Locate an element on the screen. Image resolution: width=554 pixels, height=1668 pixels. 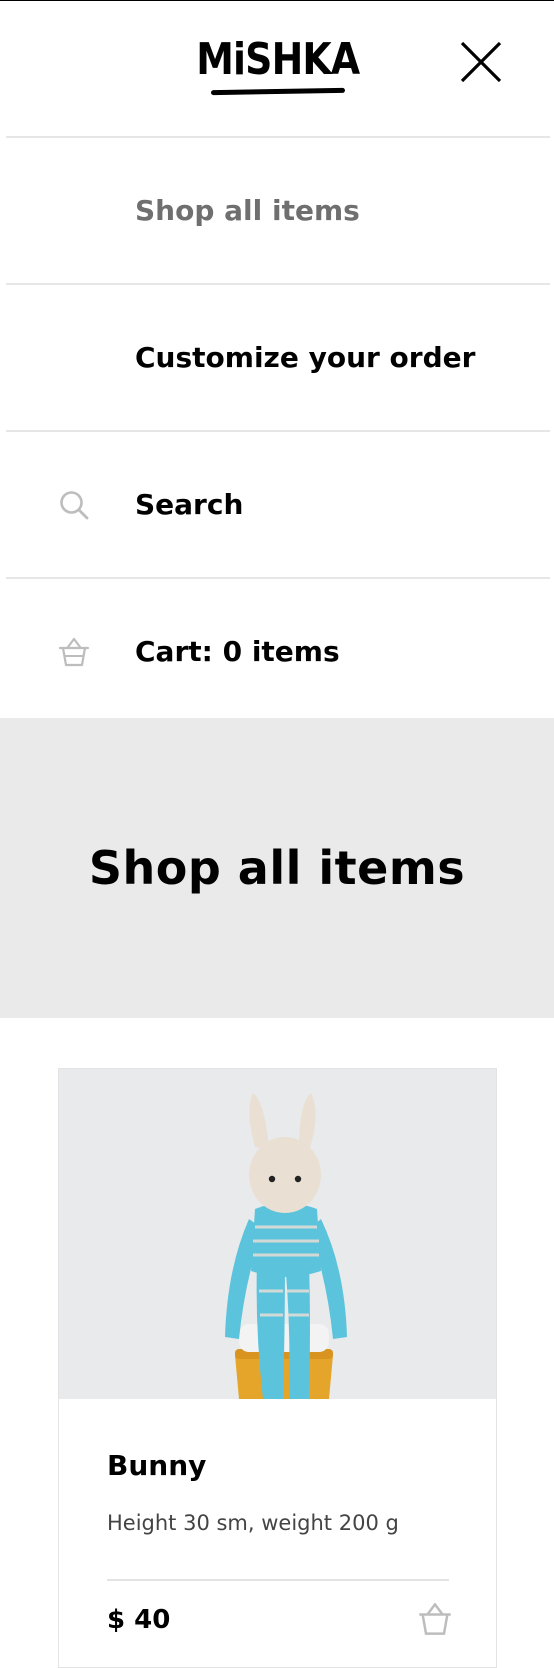
add-to-cart-button is located at coordinates (435, 1619).